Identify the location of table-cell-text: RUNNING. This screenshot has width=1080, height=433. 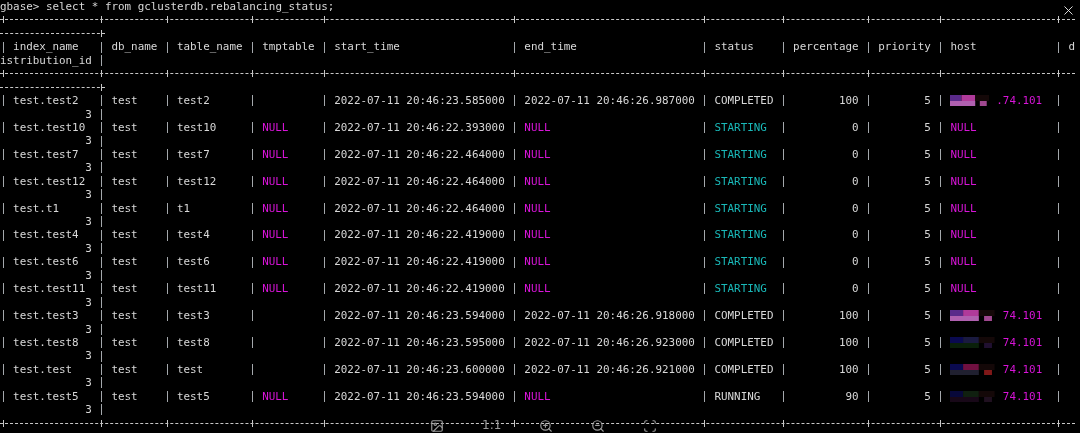
(738, 396).